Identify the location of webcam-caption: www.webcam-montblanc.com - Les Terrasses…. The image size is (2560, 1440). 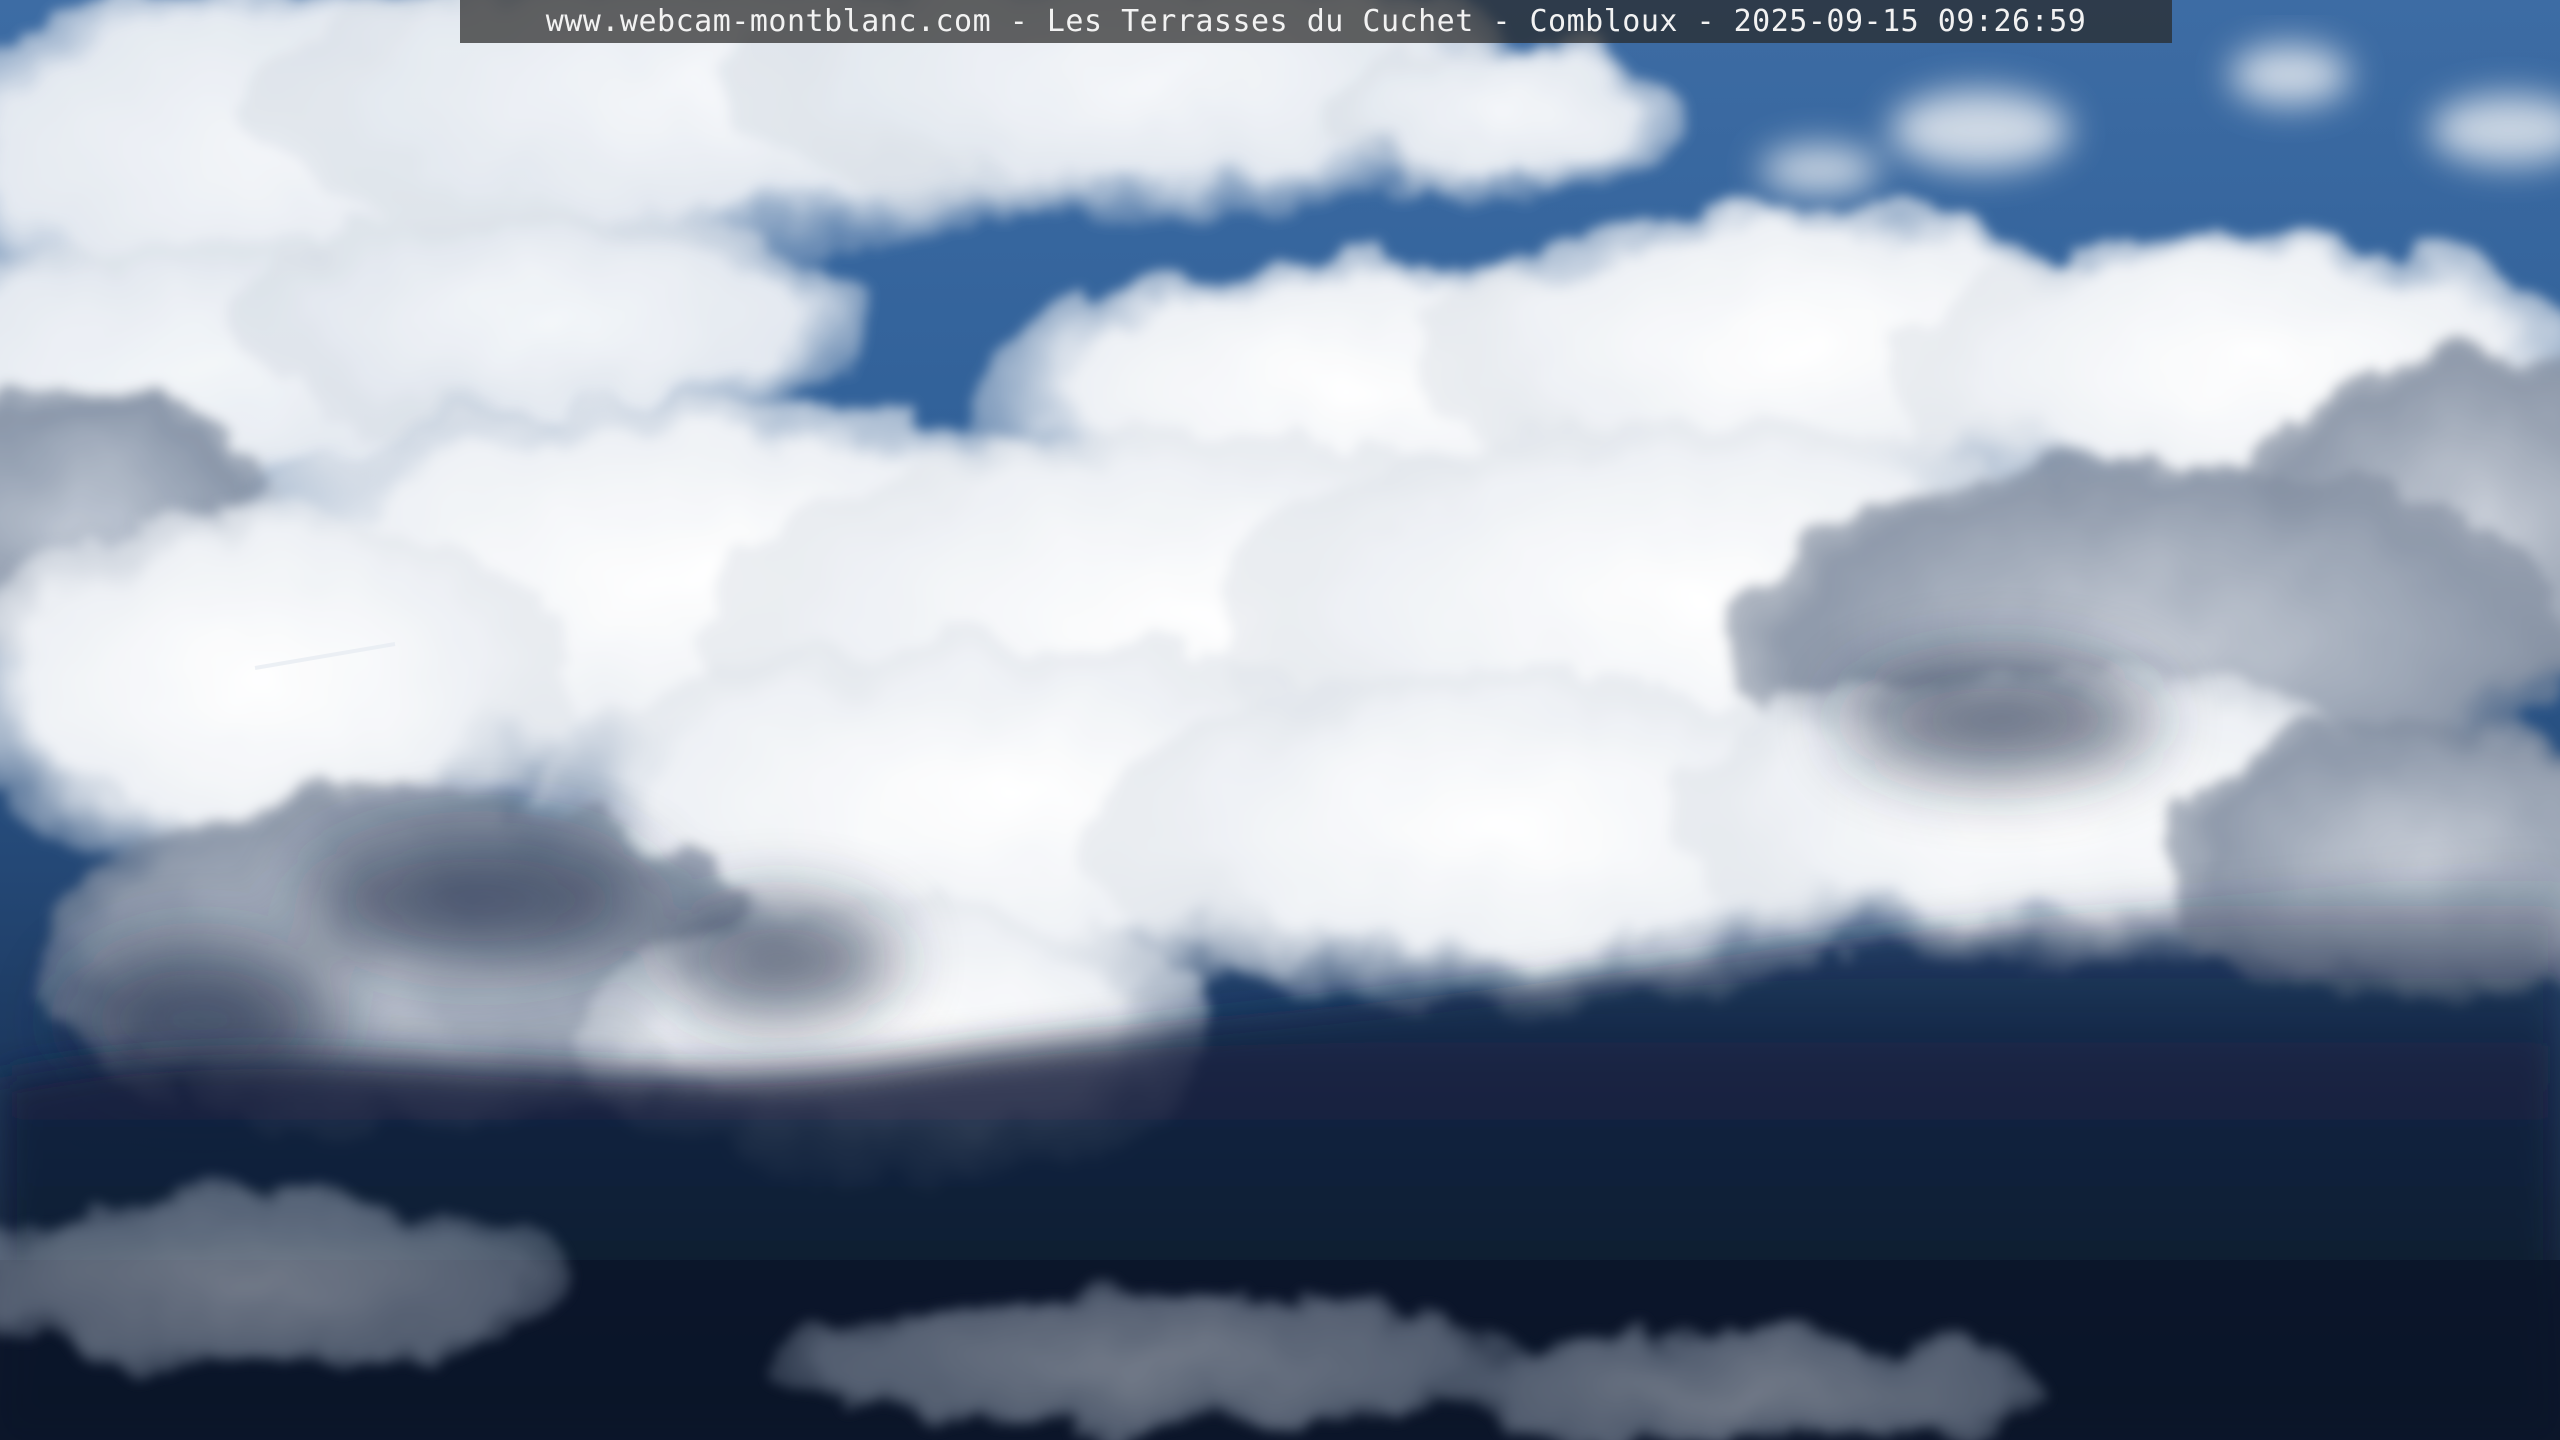
(1316, 21).